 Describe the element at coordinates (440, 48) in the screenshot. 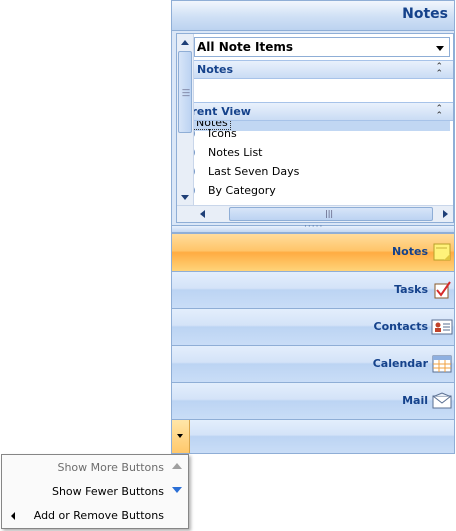

I see `dropdown-arrow-icon` at that location.